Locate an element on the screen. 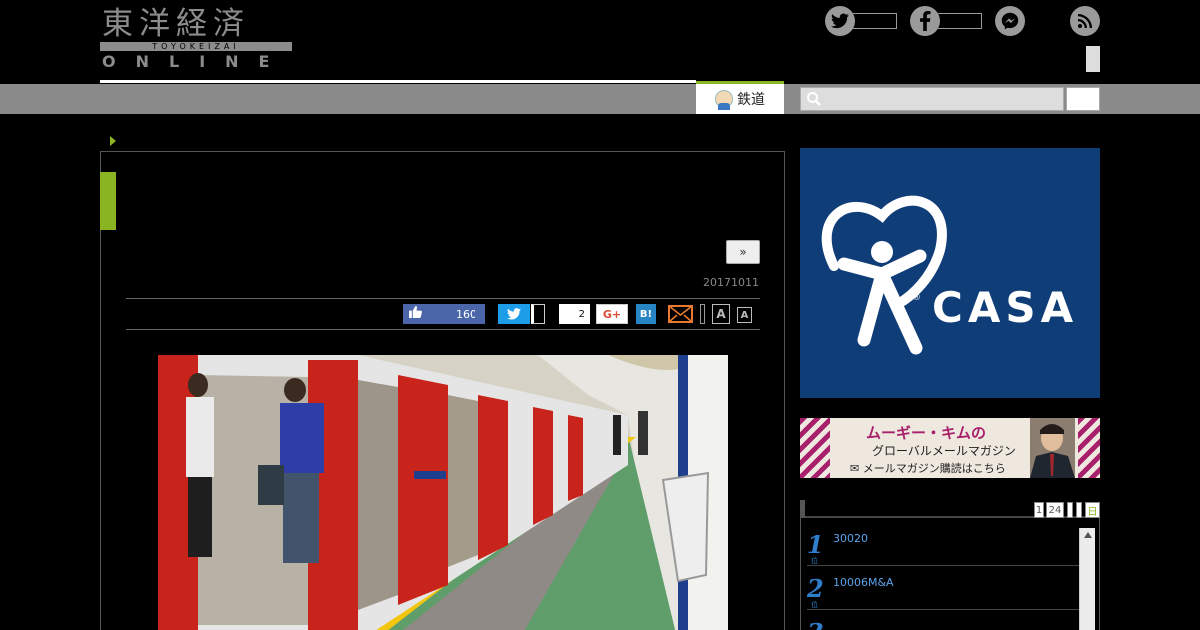 This screenshot has width=1200, height=630. messenger-share is located at coordinates (1010, 21).